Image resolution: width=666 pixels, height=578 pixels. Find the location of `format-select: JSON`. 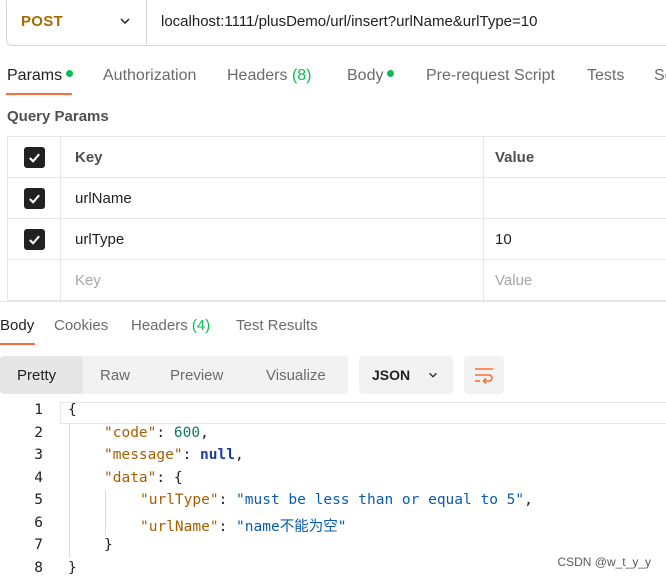

format-select: JSON is located at coordinates (406, 375).